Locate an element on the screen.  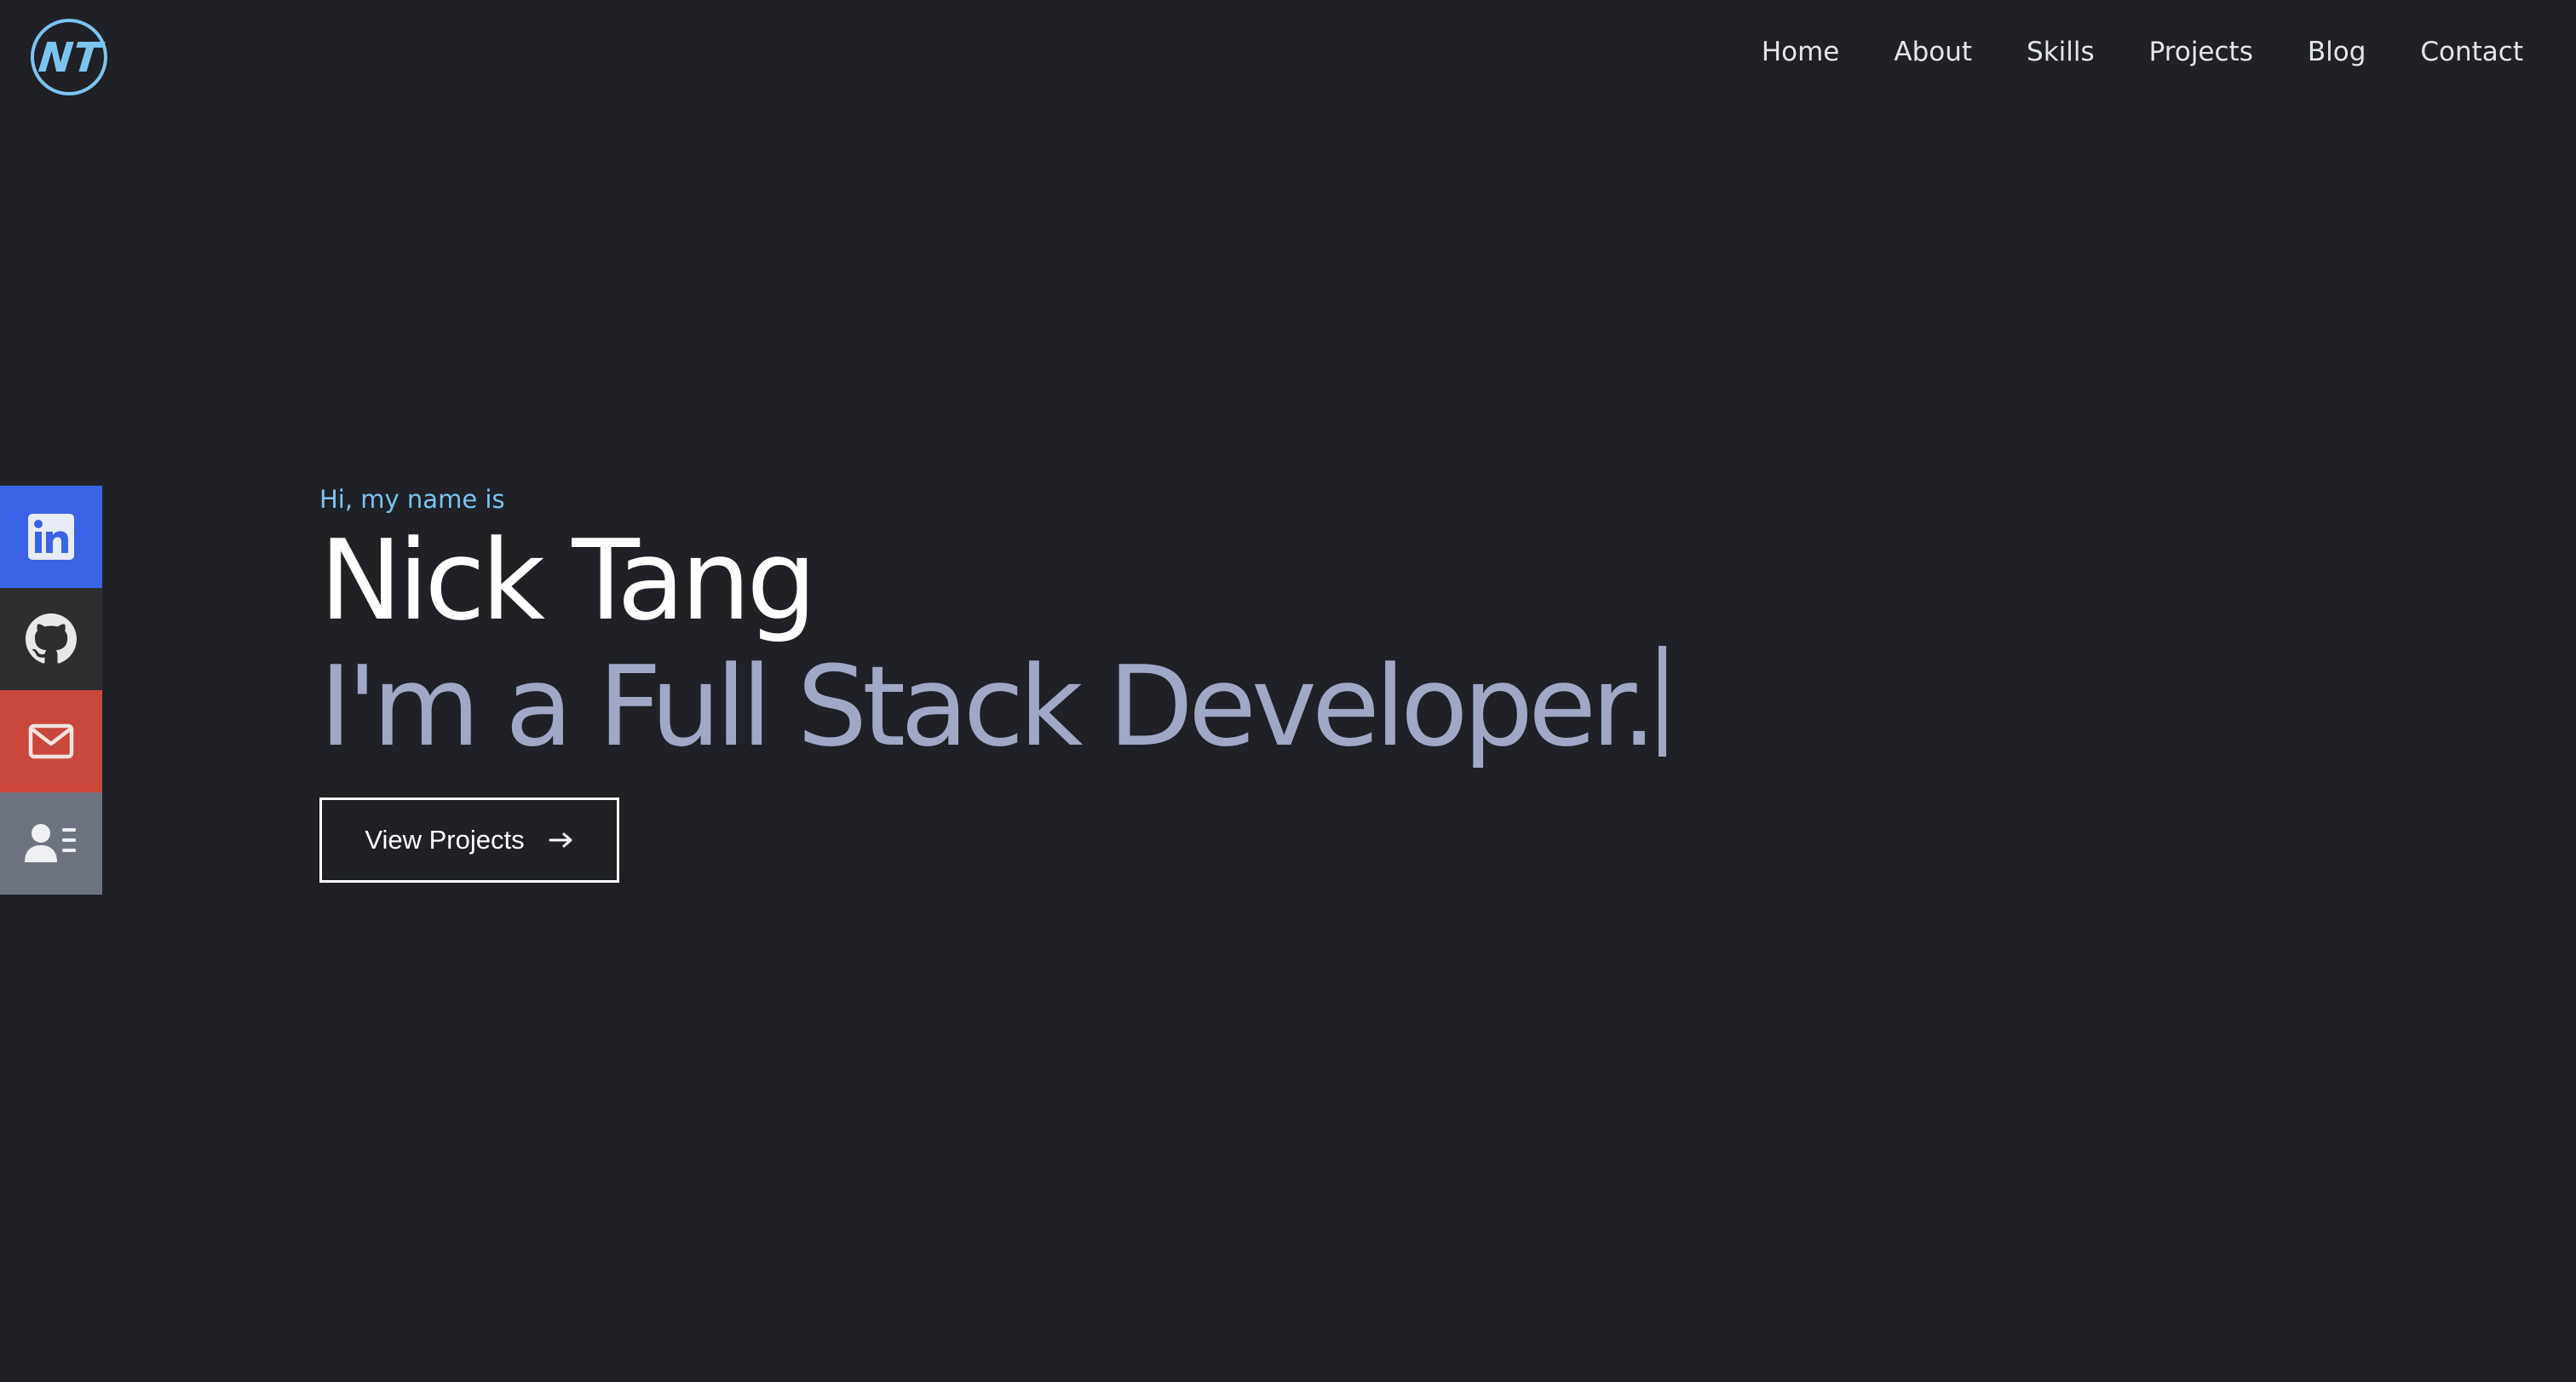
mail-icon is located at coordinates (51, 741).